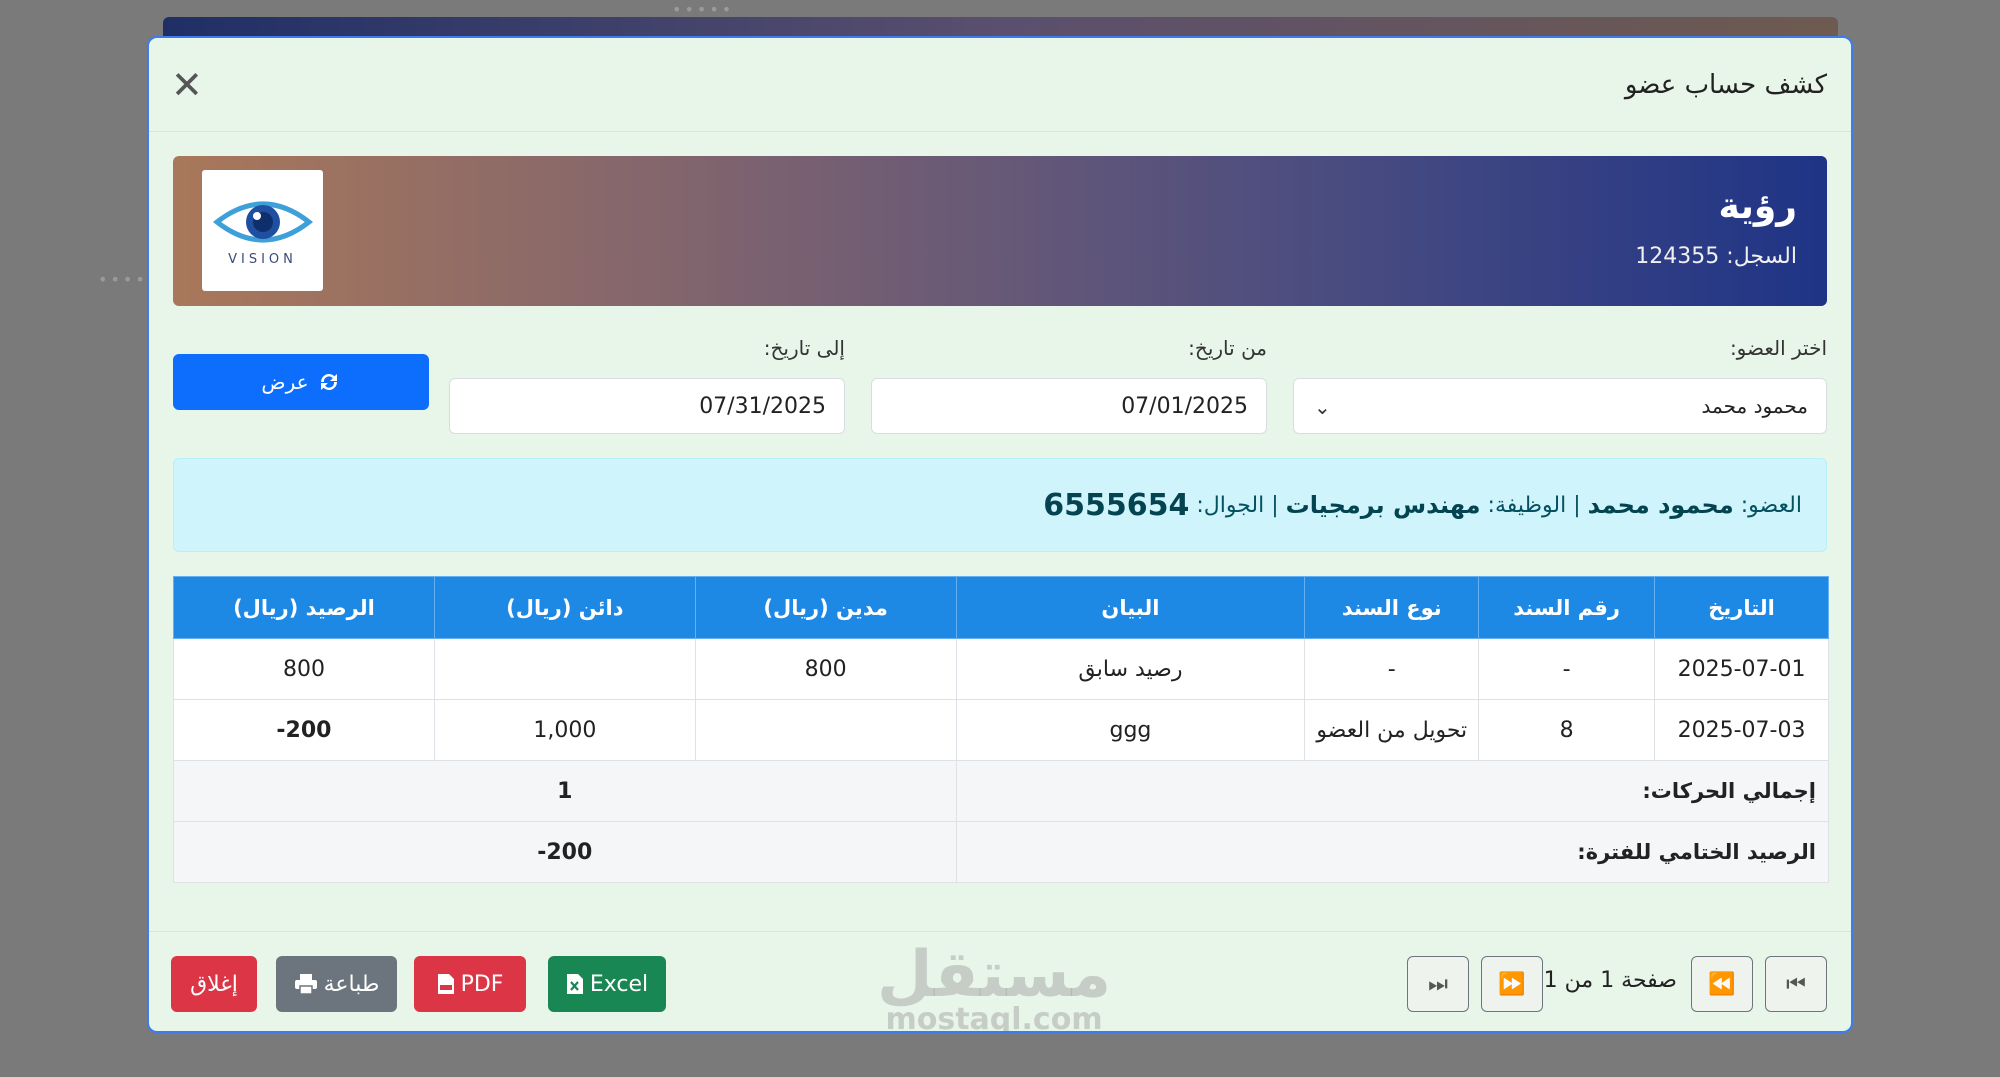  I want to click on pdf-button: PDF, so click(470, 984).